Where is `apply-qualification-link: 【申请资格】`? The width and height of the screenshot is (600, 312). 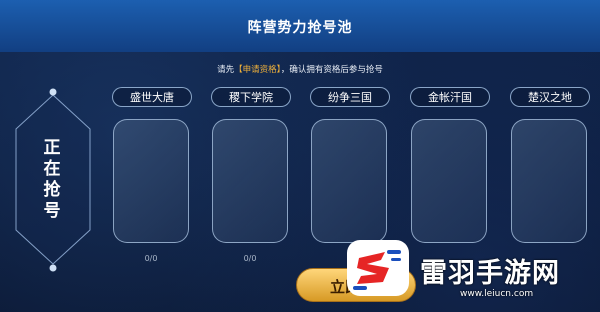 apply-qualification-link: 【申请资格】 is located at coordinates (257, 70).